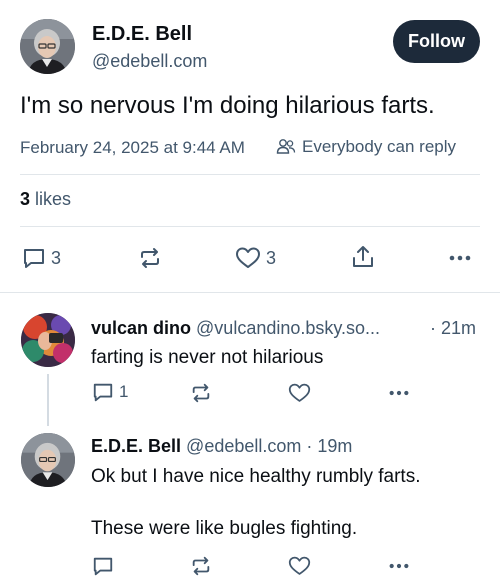 Image resolution: width=500 pixels, height=588 pixels. I want to click on share-icon, so click(363, 256).